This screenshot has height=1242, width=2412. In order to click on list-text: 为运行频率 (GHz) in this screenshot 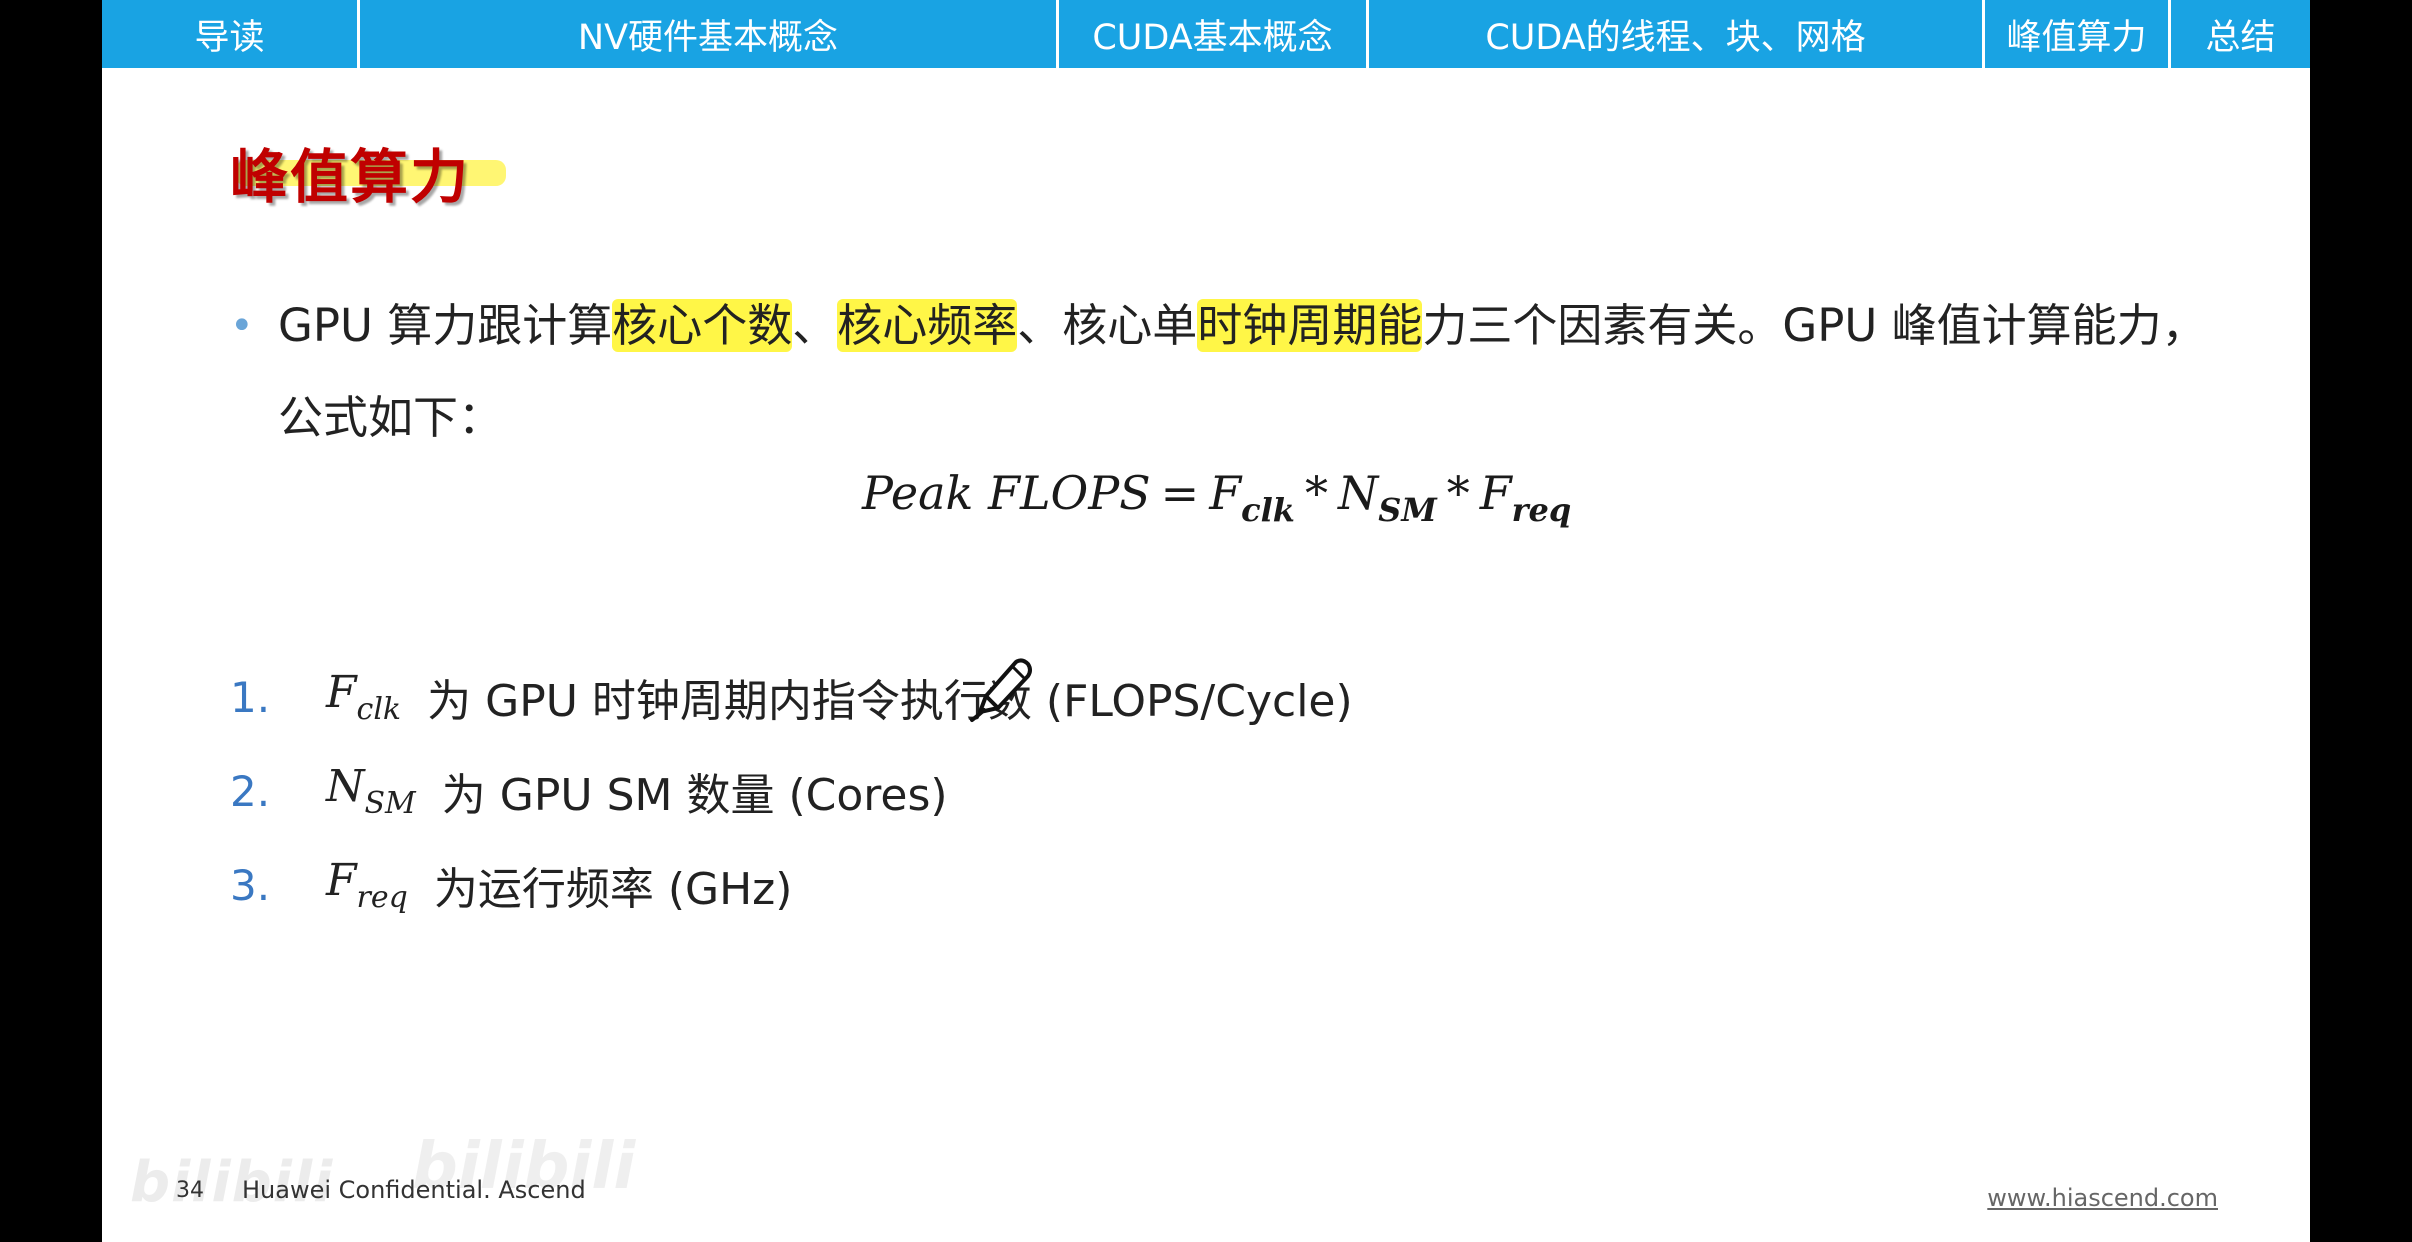, I will do `click(613, 889)`.